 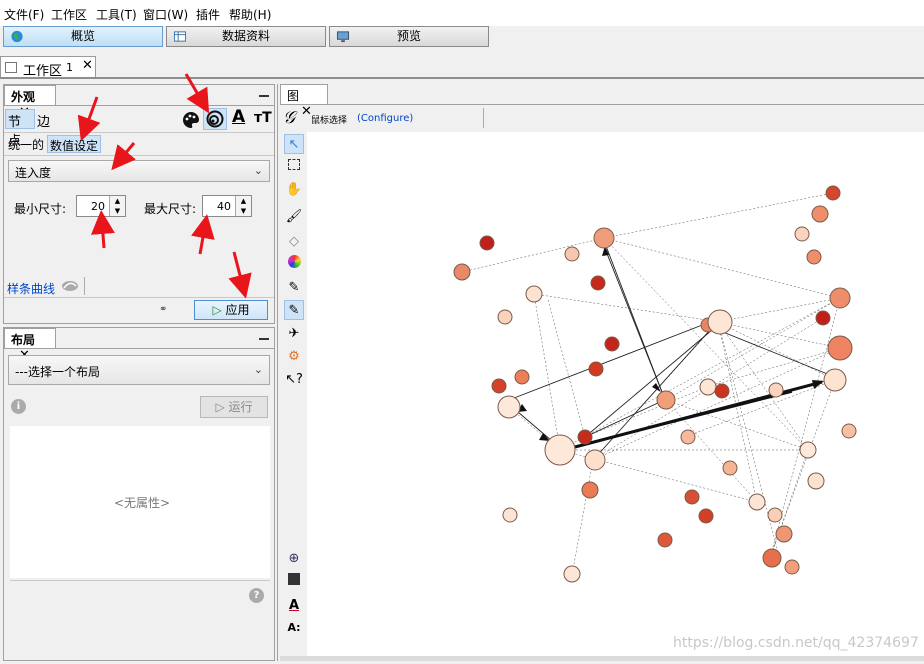 What do you see at coordinates (18, 406) in the screenshot?
I see `info-icon: i` at bounding box center [18, 406].